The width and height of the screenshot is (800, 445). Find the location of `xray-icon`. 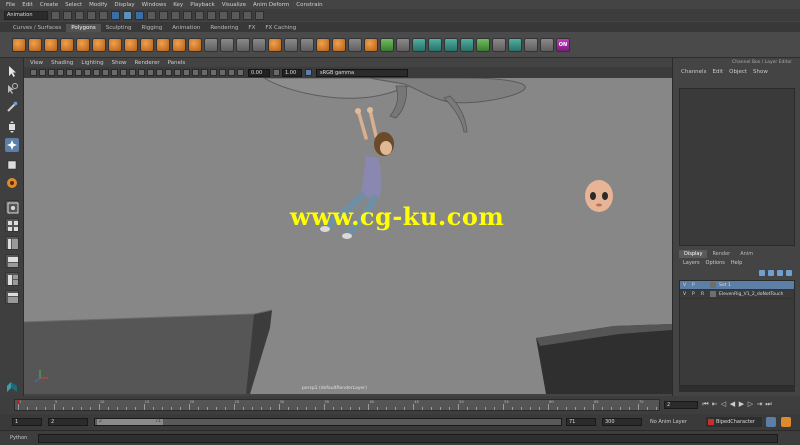

xray-icon is located at coordinates (213, 72).